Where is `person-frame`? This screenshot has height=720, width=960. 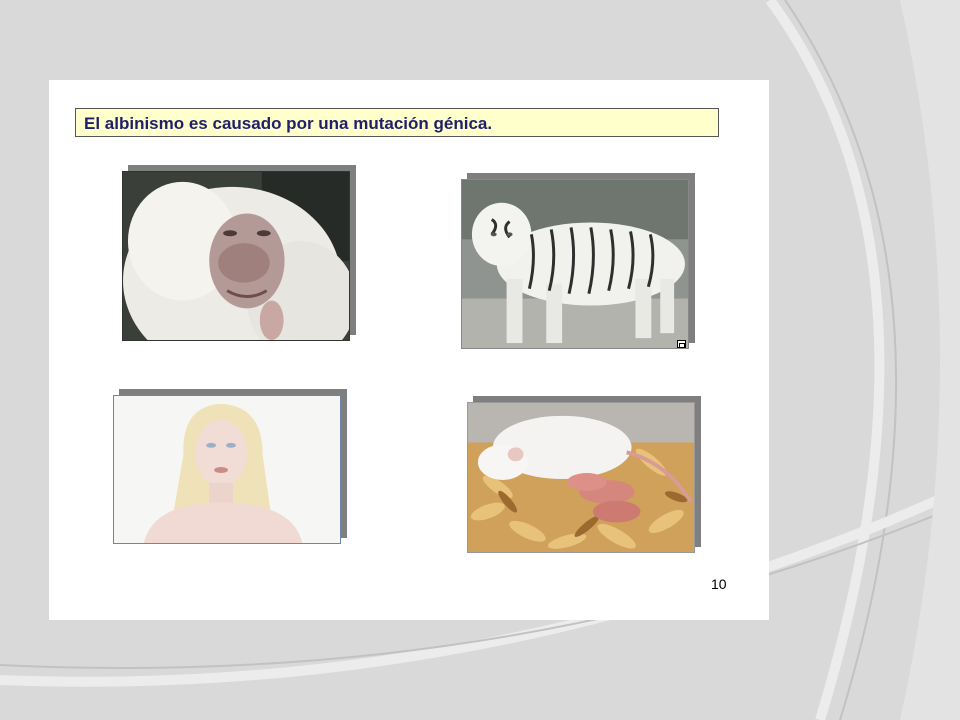
person-frame is located at coordinates (230, 466).